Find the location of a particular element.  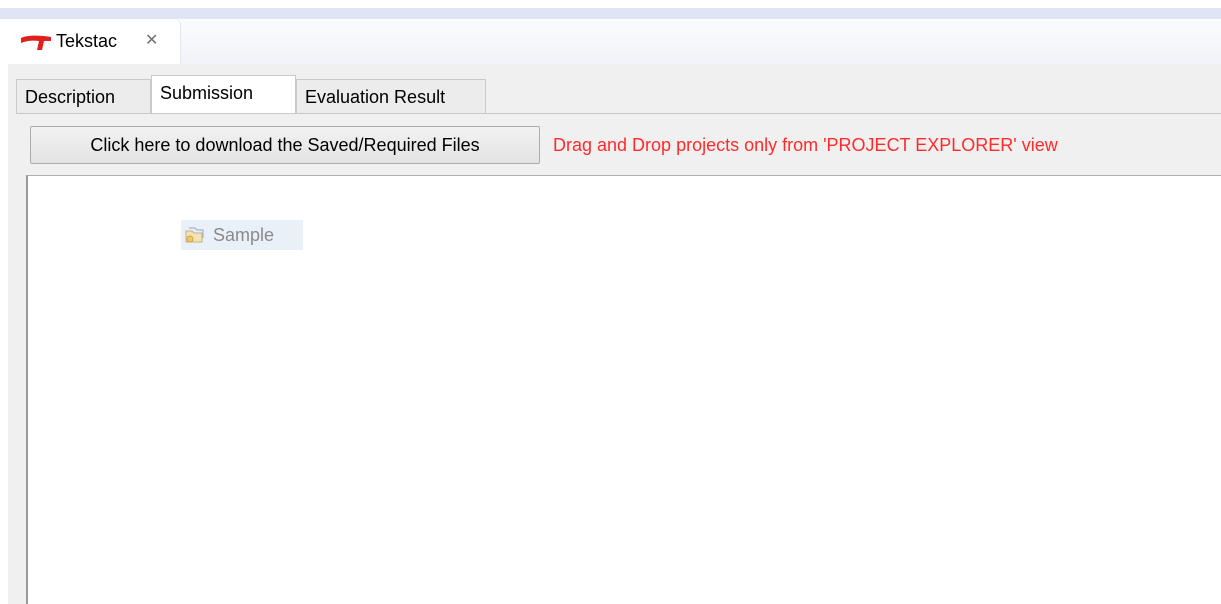

close-icon: ✕ is located at coordinates (151, 41).